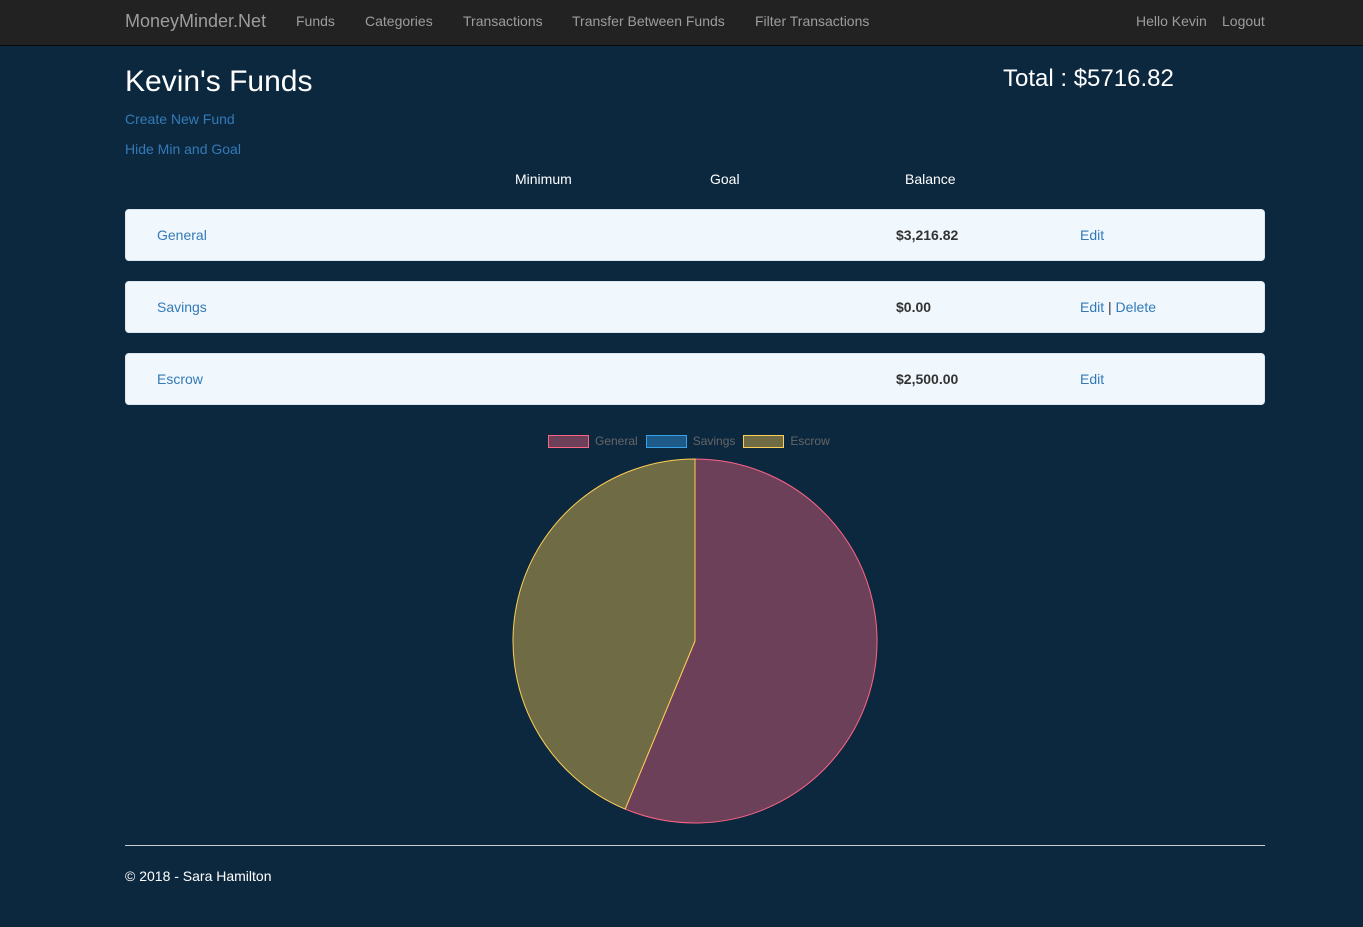 The width and height of the screenshot is (1363, 927). I want to click on fund-balance: $3,216.82, so click(927, 235).